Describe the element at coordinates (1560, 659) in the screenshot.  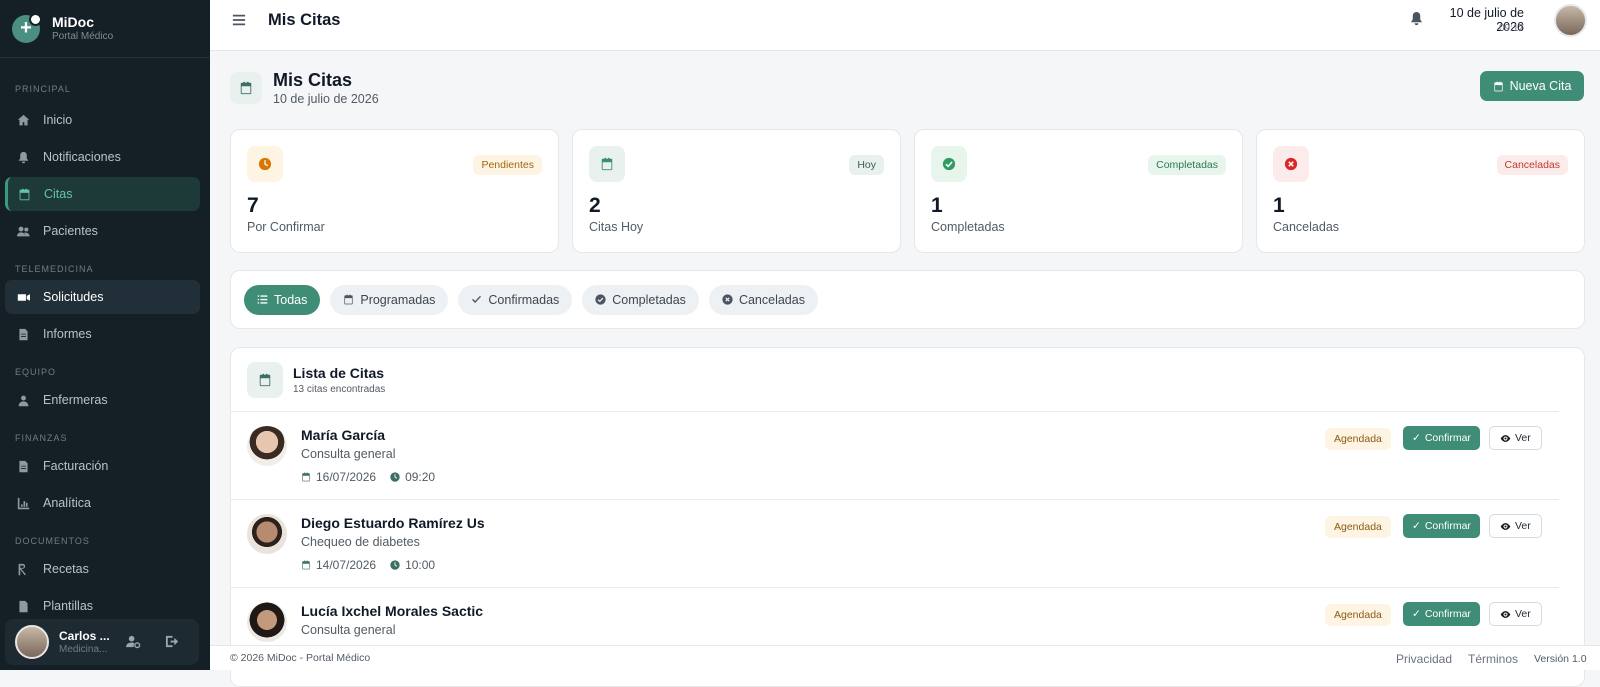
I see `footer-version: Versión 1.0` at that location.